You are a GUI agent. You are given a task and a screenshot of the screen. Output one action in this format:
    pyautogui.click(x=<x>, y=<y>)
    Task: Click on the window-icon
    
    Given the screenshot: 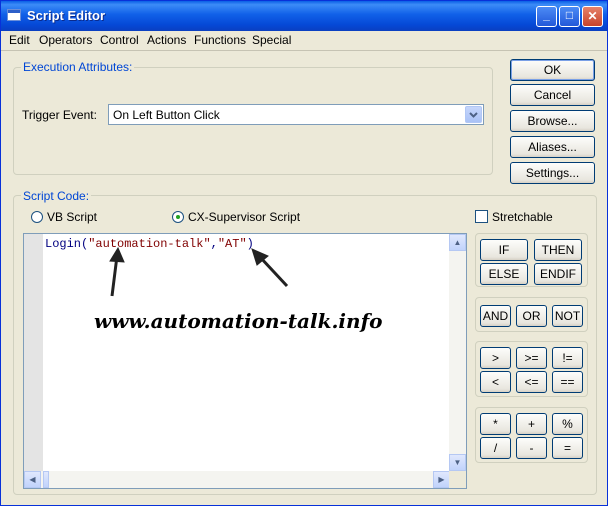 What is the action you would take?
    pyautogui.click(x=14, y=15)
    